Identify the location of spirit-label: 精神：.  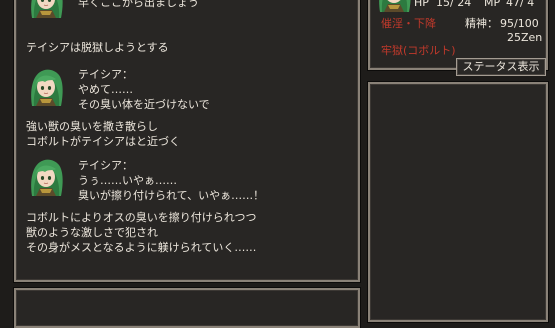
(481, 23).